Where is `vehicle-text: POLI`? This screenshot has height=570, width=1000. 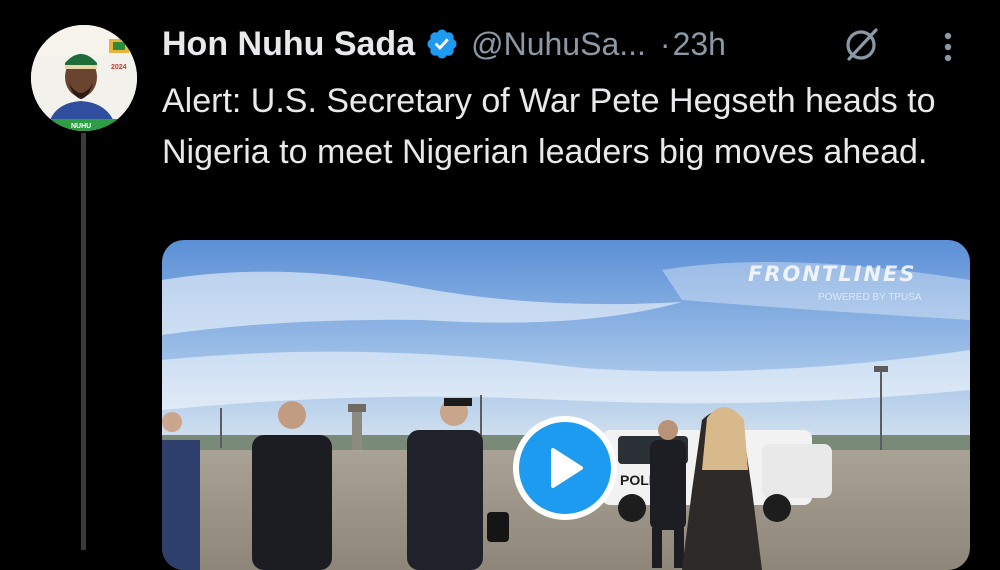
vehicle-text: POLI is located at coordinates (636, 480).